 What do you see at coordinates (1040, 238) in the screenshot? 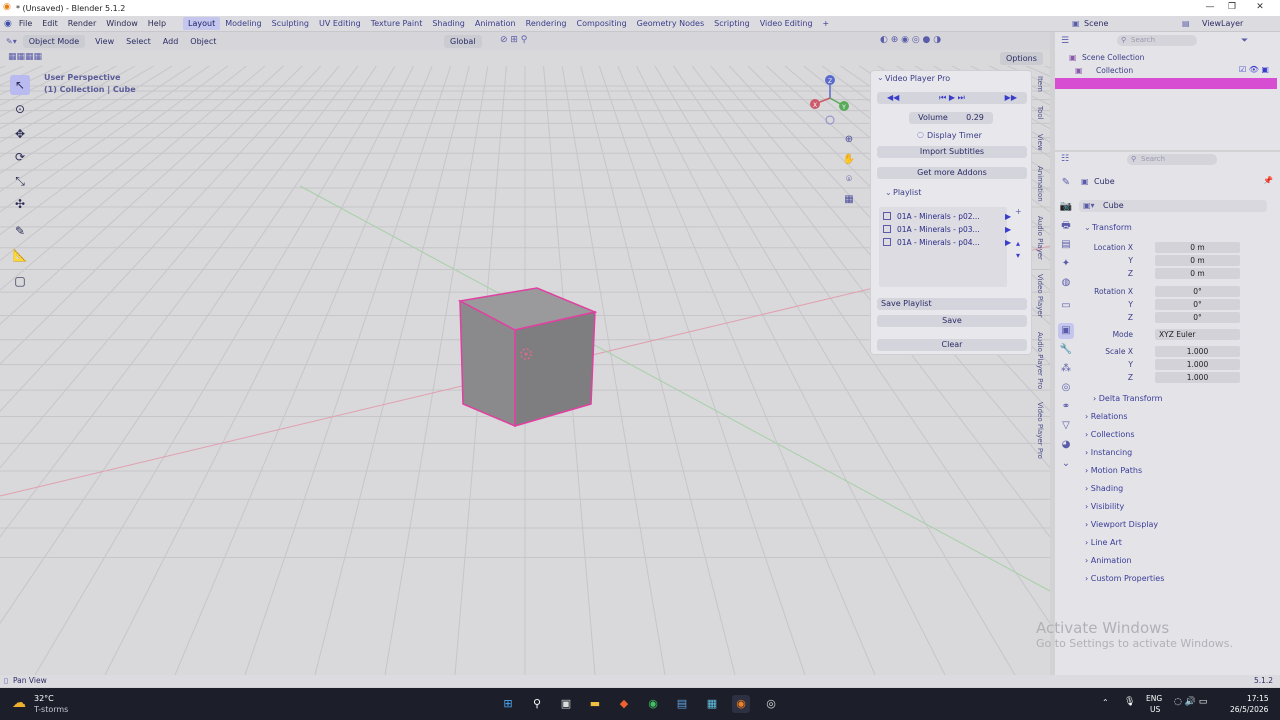
I see `tab-audio-player: Audio Player` at bounding box center [1040, 238].